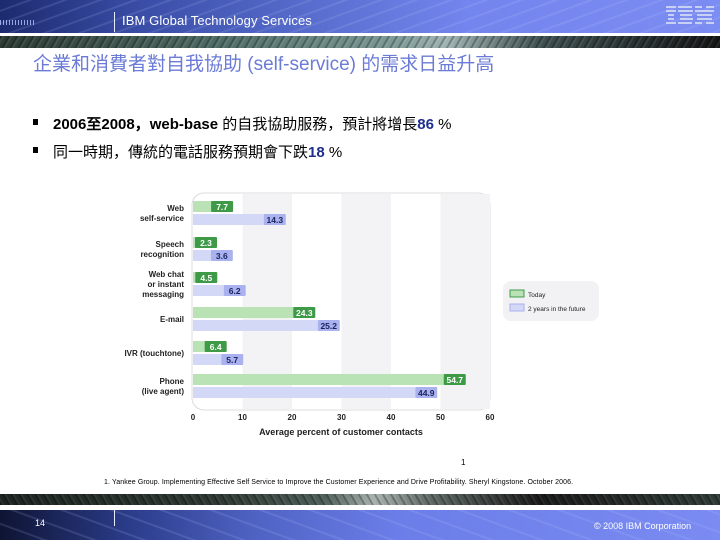 The width and height of the screenshot is (720, 540). What do you see at coordinates (206, 278) in the screenshot?
I see `value-label: 4.5` at bounding box center [206, 278].